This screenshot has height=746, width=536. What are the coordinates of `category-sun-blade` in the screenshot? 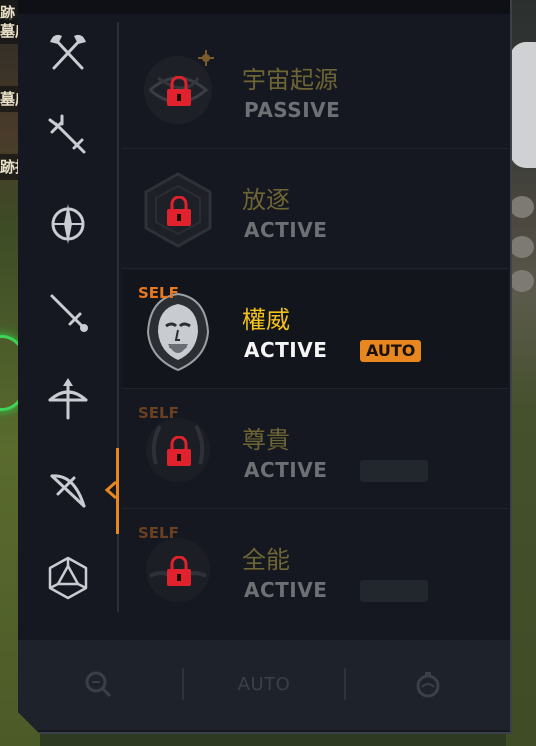 It's located at (68, 224).